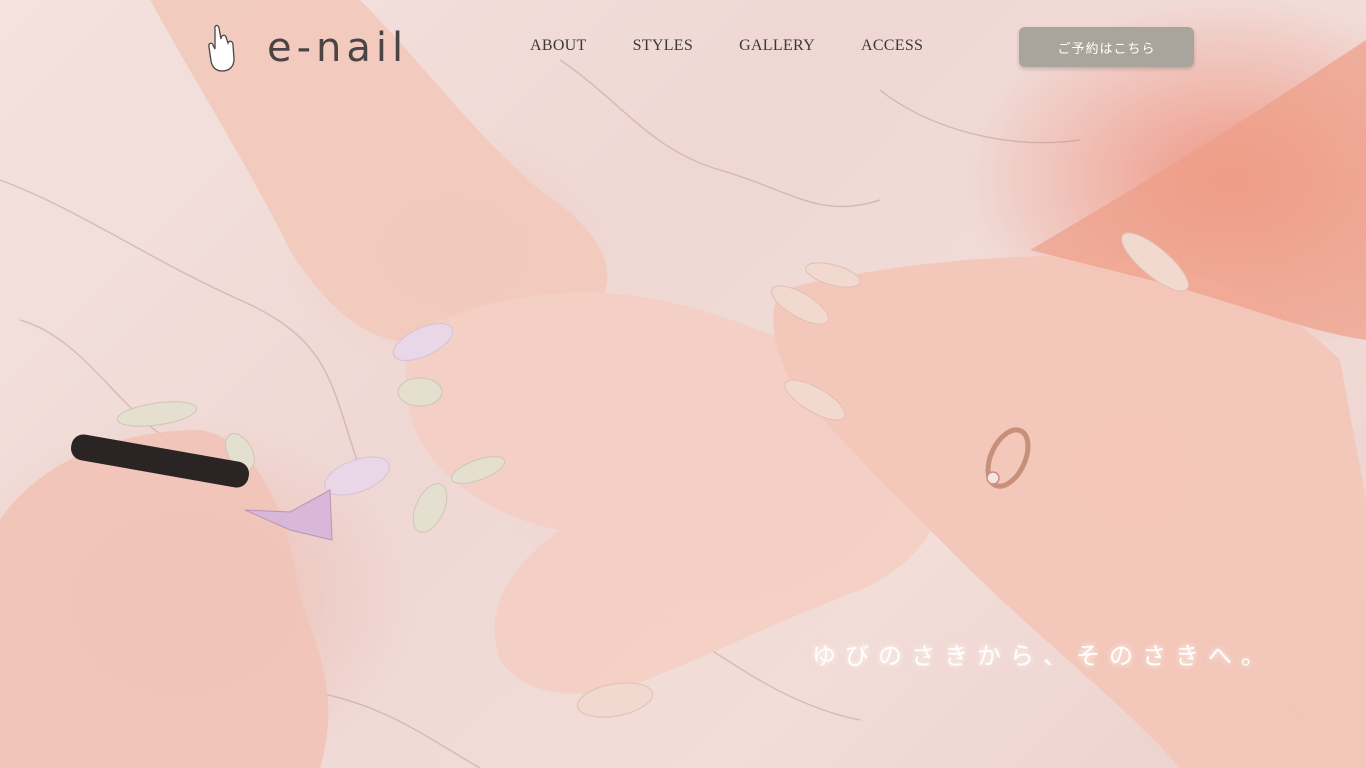  What do you see at coordinates (222, 48) in the screenshot?
I see `hand-icon` at bounding box center [222, 48].